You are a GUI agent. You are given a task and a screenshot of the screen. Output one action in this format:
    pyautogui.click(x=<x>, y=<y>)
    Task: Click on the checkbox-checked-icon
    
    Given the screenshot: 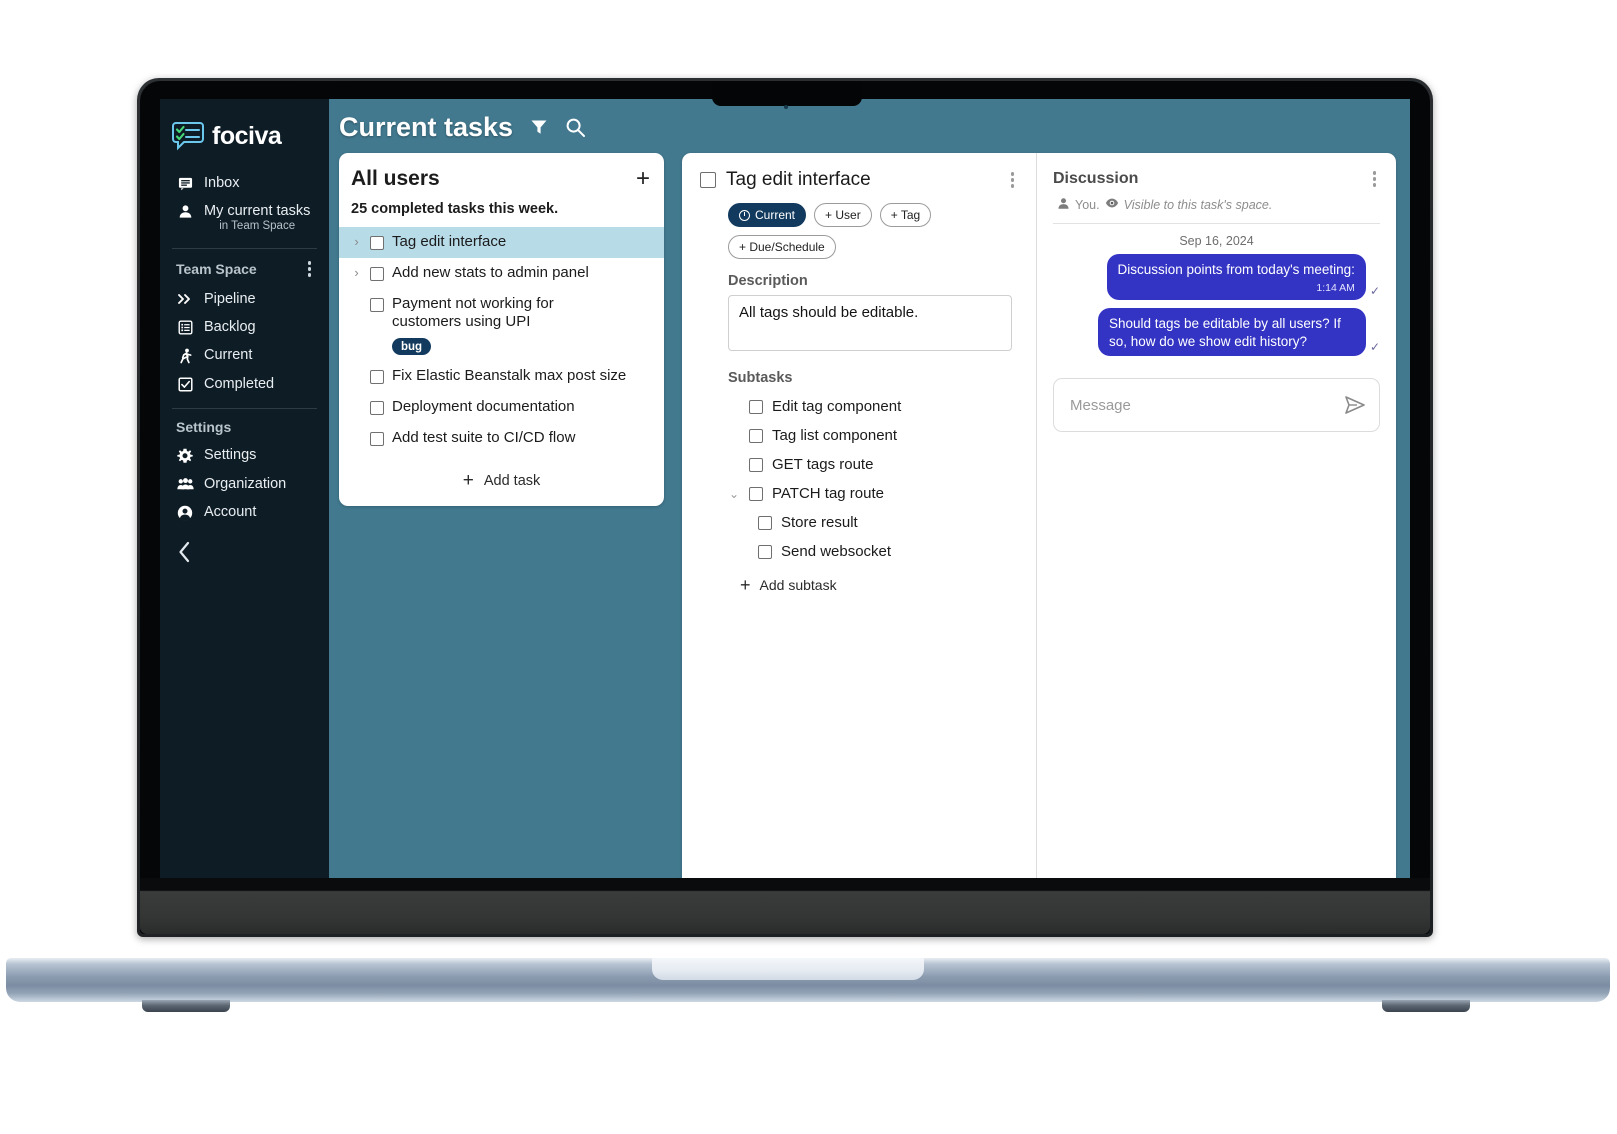 What is the action you would take?
    pyautogui.click(x=185, y=384)
    